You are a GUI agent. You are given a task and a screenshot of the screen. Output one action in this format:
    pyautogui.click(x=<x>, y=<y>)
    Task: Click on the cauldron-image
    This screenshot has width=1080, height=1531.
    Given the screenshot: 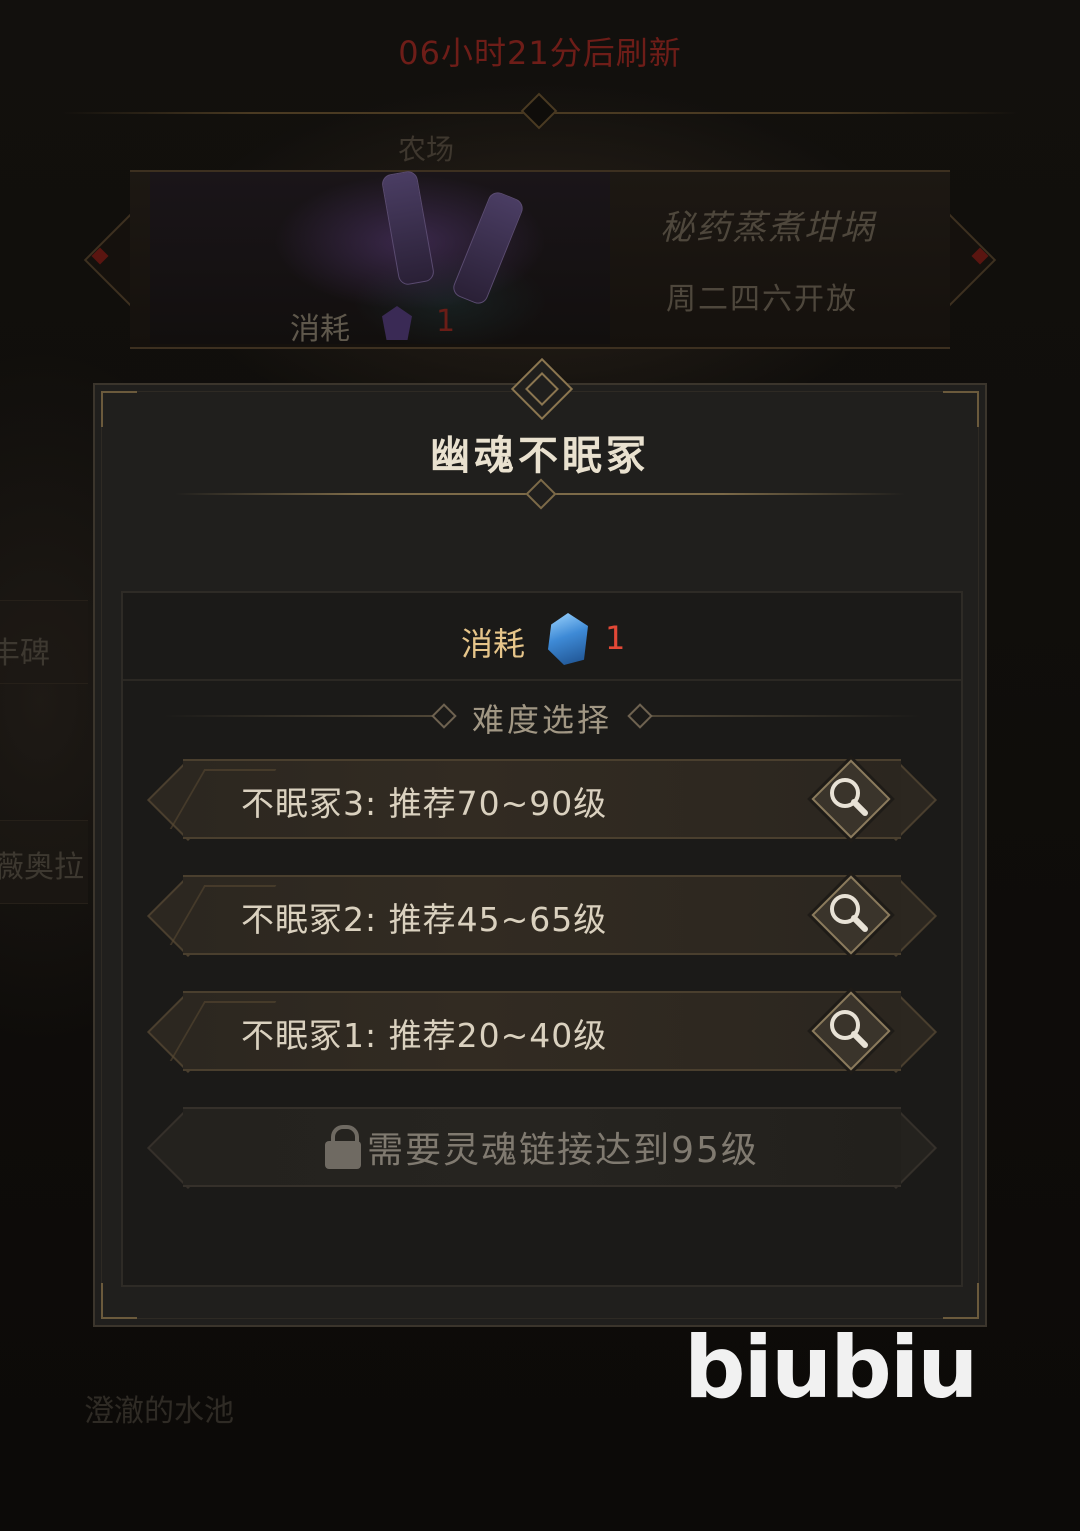 What is the action you would take?
    pyautogui.click(x=380, y=256)
    